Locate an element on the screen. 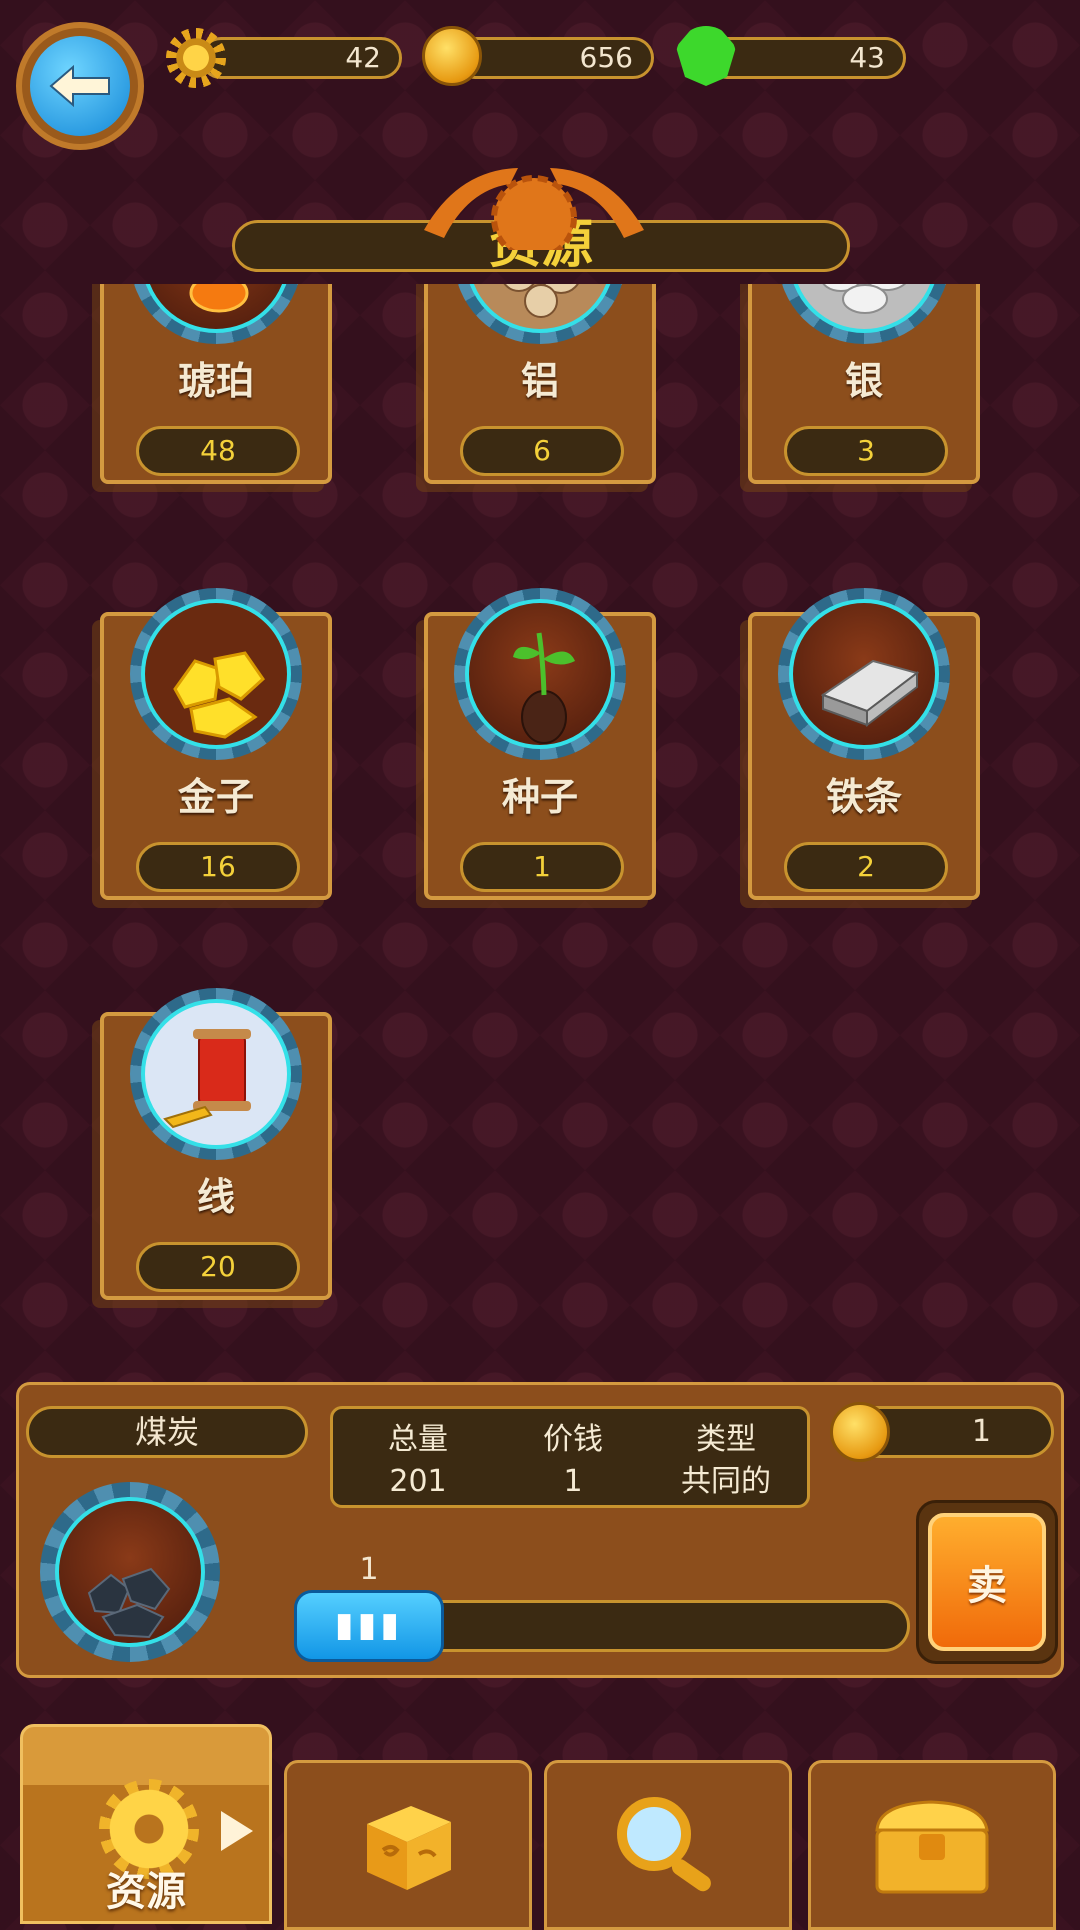 The image size is (1080, 1930). resource-name: 琥珀 is located at coordinates (215, 381).